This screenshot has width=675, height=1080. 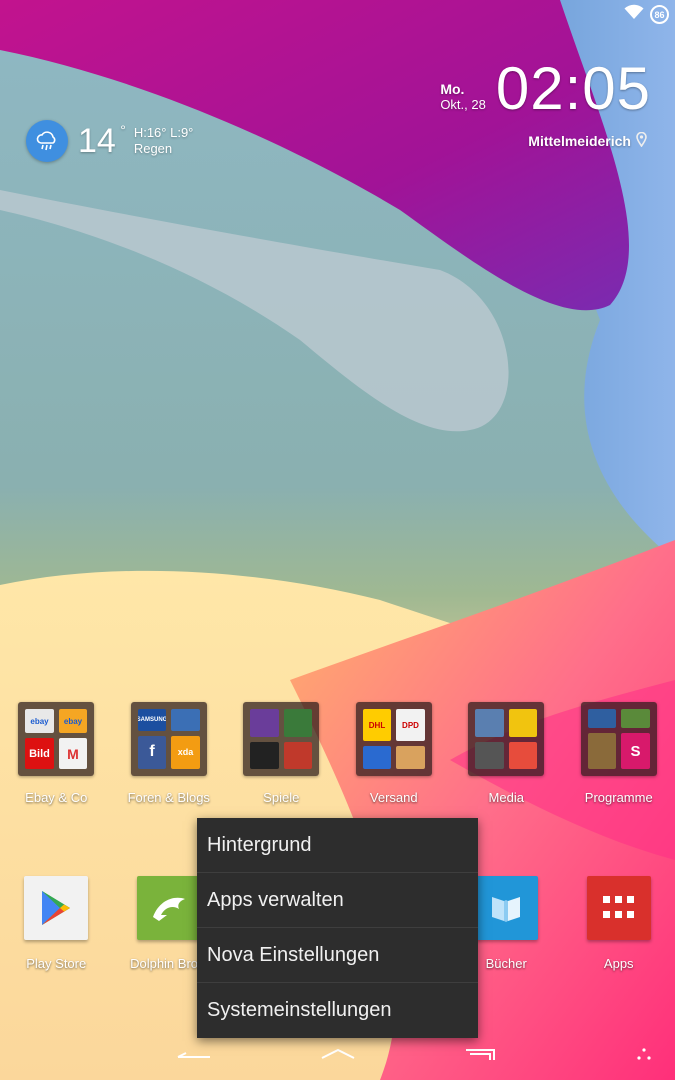 What do you see at coordinates (73, 753) in the screenshot?
I see `gmail-icon: M` at bounding box center [73, 753].